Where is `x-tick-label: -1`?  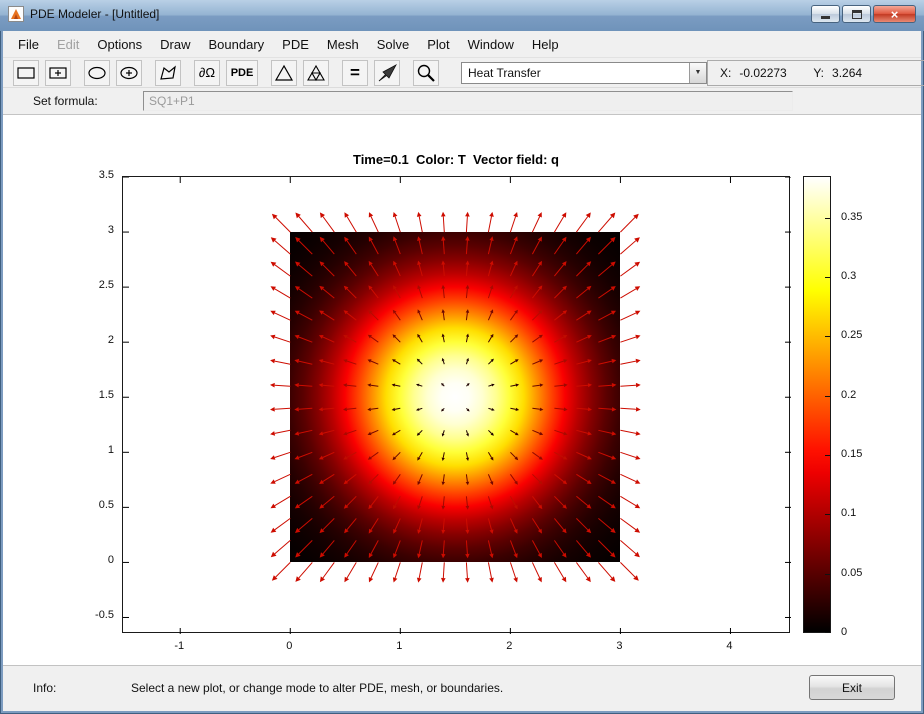 x-tick-label: -1 is located at coordinates (179, 646).